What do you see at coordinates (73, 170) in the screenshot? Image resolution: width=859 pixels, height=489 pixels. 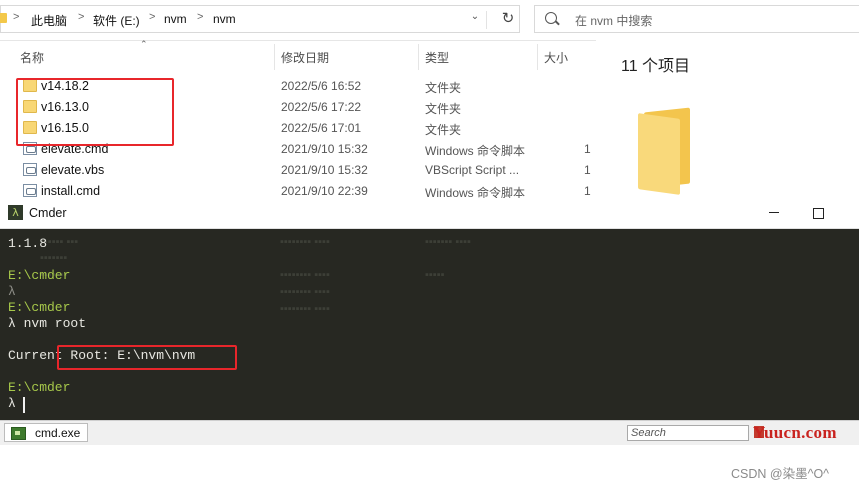 I see `file-name: elevate.vbs` at bounding box center [73, 170].